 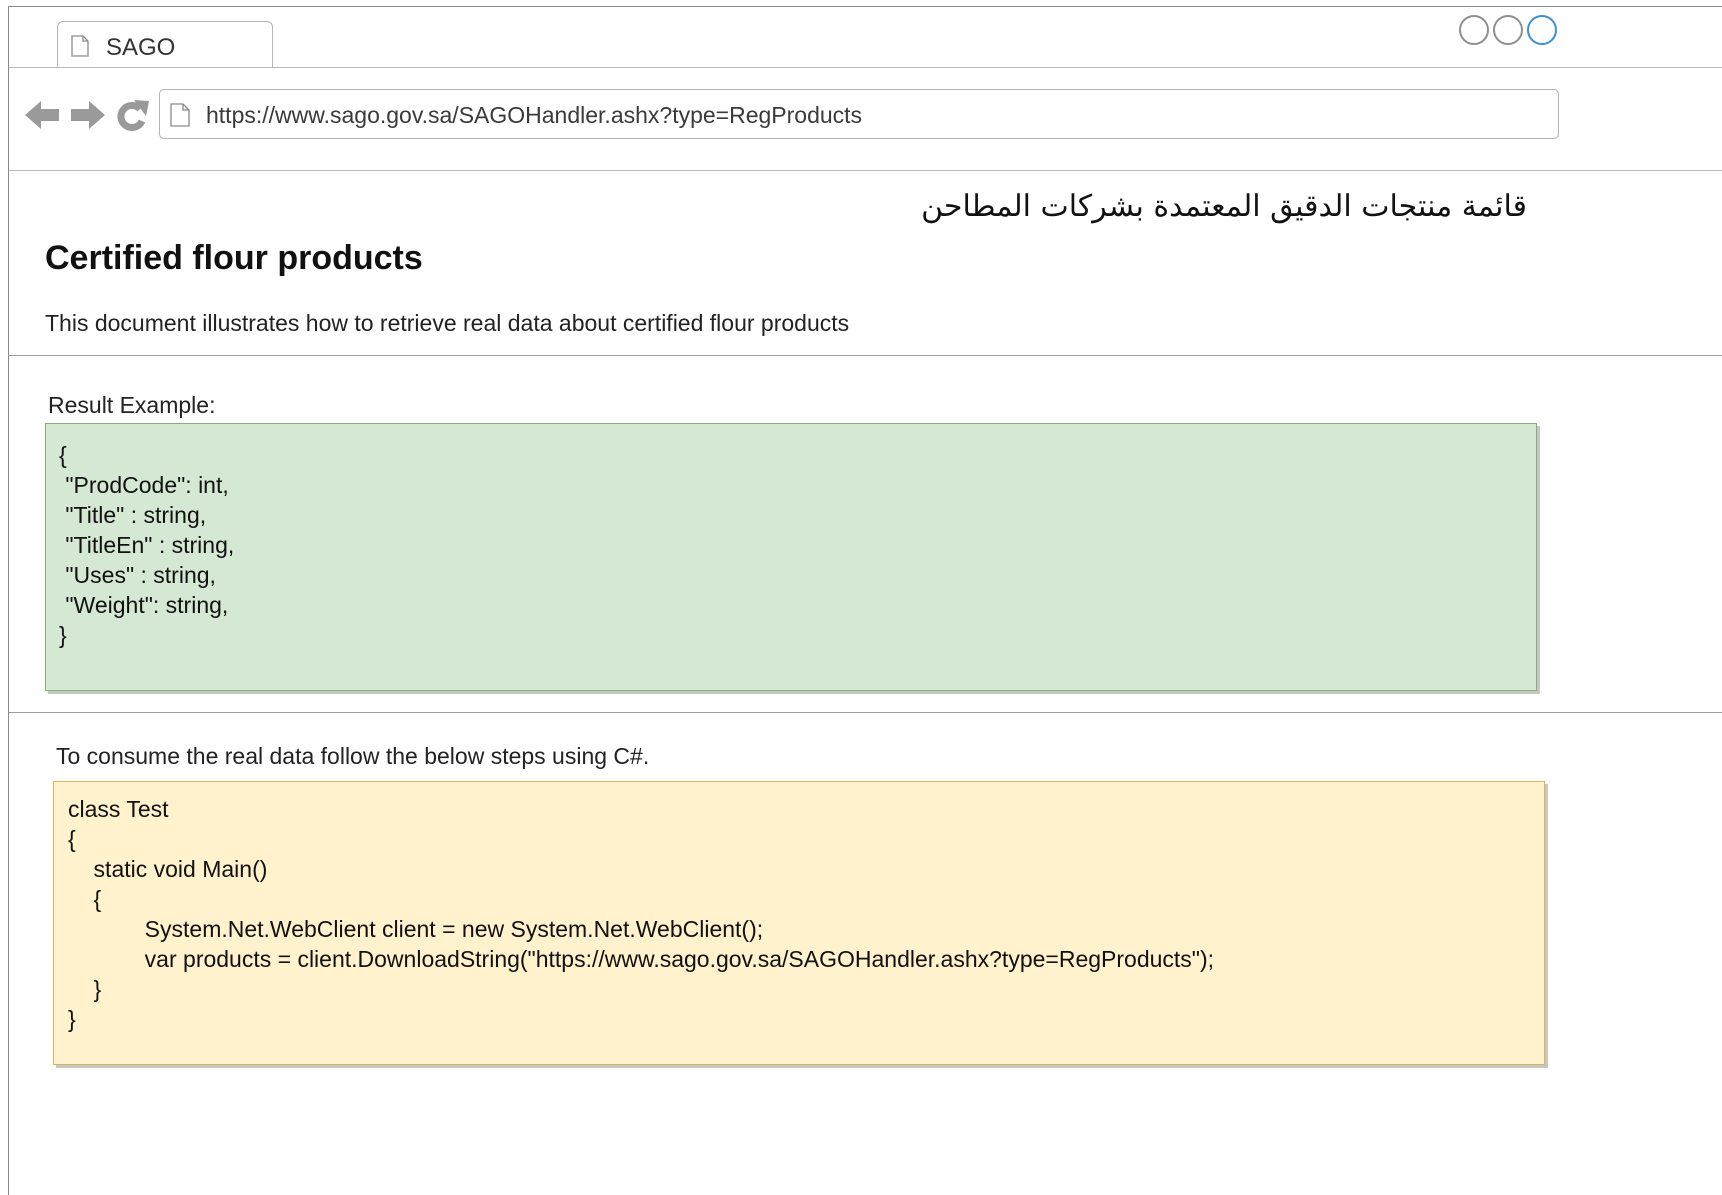 I want to click on result-example-label: Result Example:, so click(x=132, y=405).